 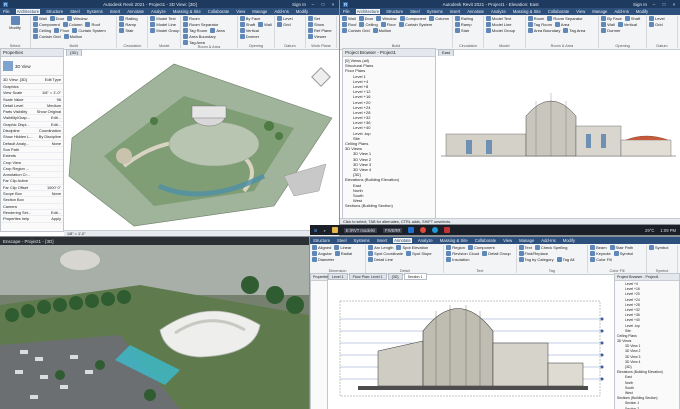 What do you see at coordinates (533, 253) in the screenshot?
I see `find-replace-button: Find/Replace` at bounding box center [533, 253].